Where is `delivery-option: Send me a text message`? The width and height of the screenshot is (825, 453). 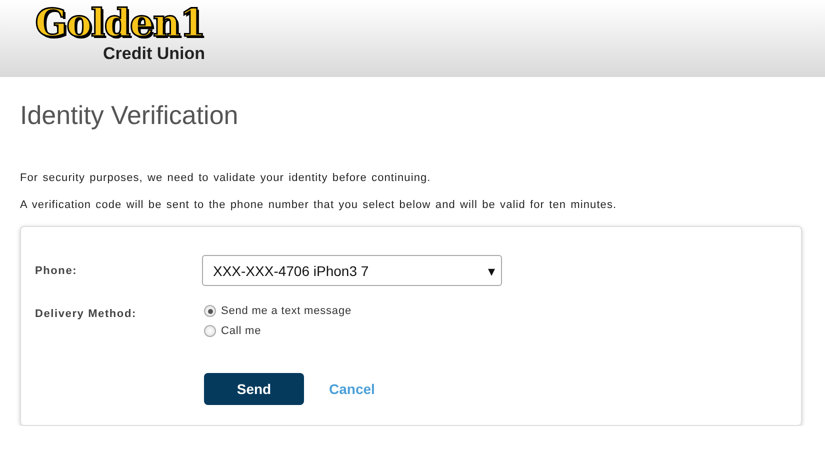
delivery-option: Send me a text message is located at coordinates (353, 311).